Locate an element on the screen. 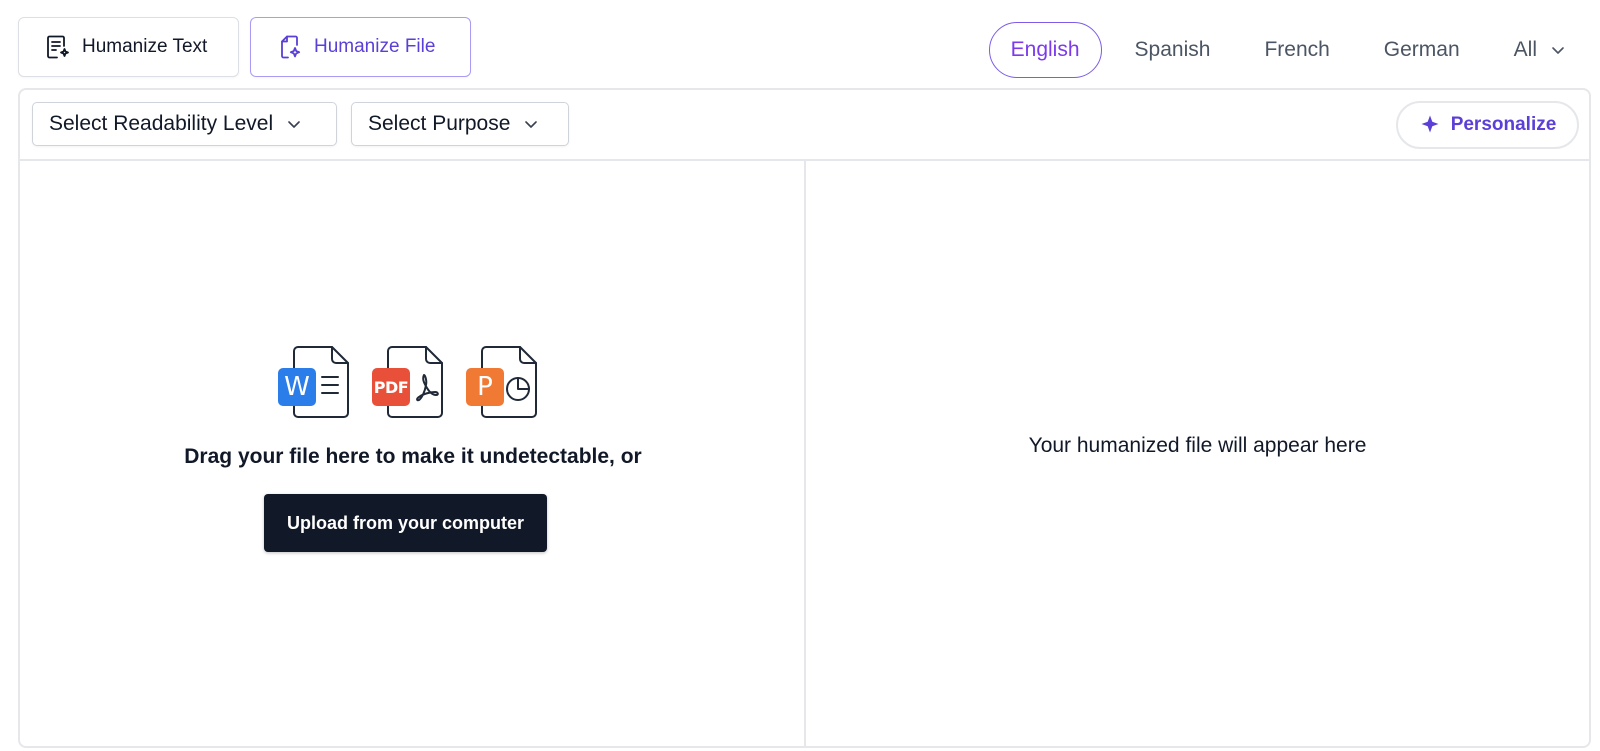 The image size is (1600, 751). purpose-select: Select Purpose is located at coordinates (460, 124).